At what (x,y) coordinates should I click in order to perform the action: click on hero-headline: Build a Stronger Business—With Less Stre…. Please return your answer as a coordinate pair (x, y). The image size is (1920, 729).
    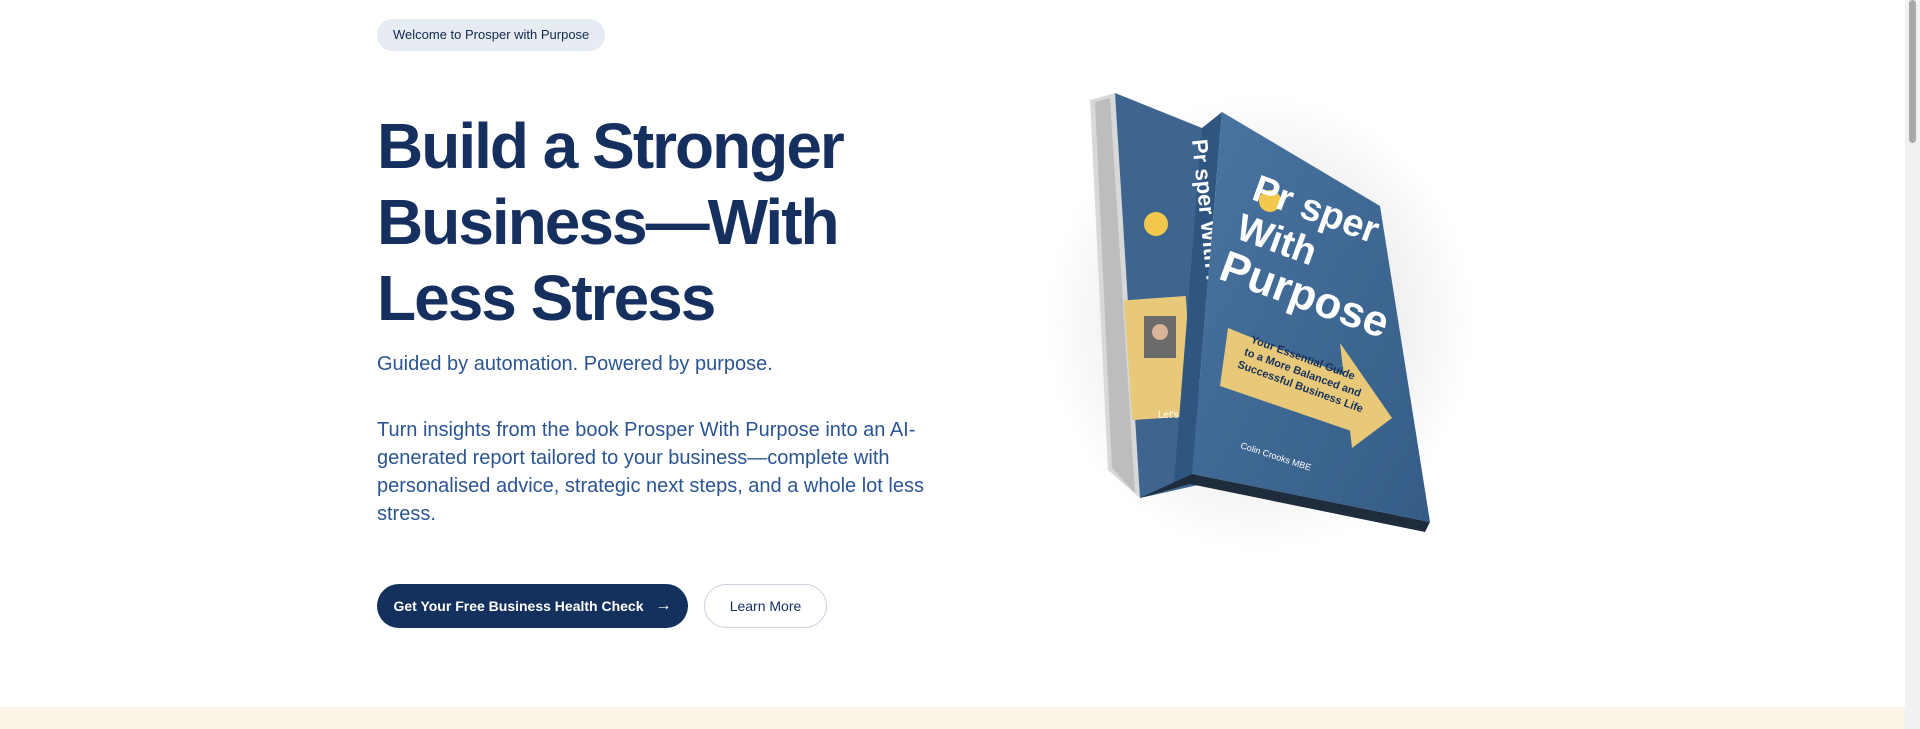
    Looking at the image, I should click on (611, 222).